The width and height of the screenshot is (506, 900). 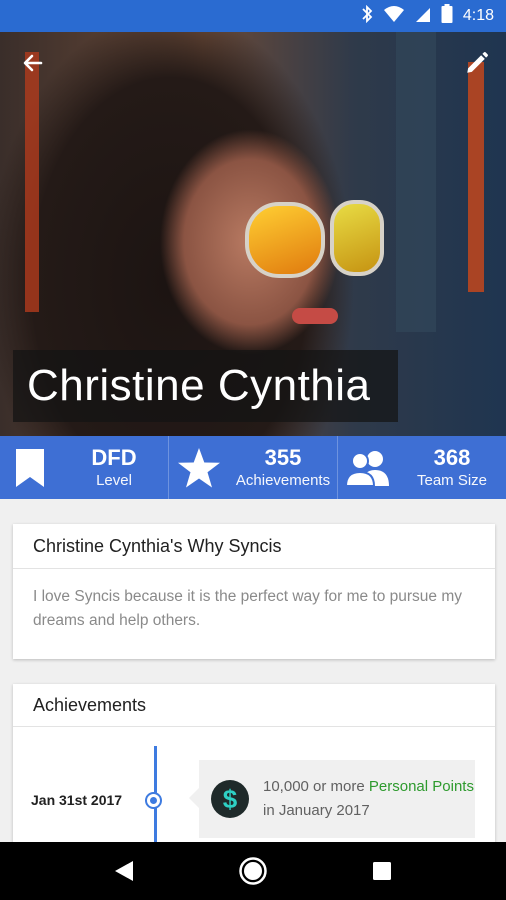 I want to click on arrow-left-icon, so click(x=33, y=63).